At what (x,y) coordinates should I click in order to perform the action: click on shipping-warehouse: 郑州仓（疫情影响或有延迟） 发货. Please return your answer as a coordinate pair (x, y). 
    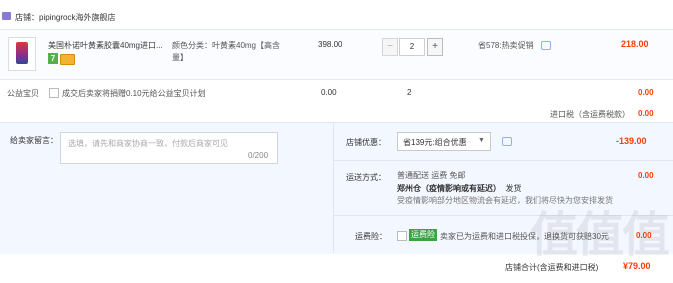
    Looking at the image, I should click on (459, 188).